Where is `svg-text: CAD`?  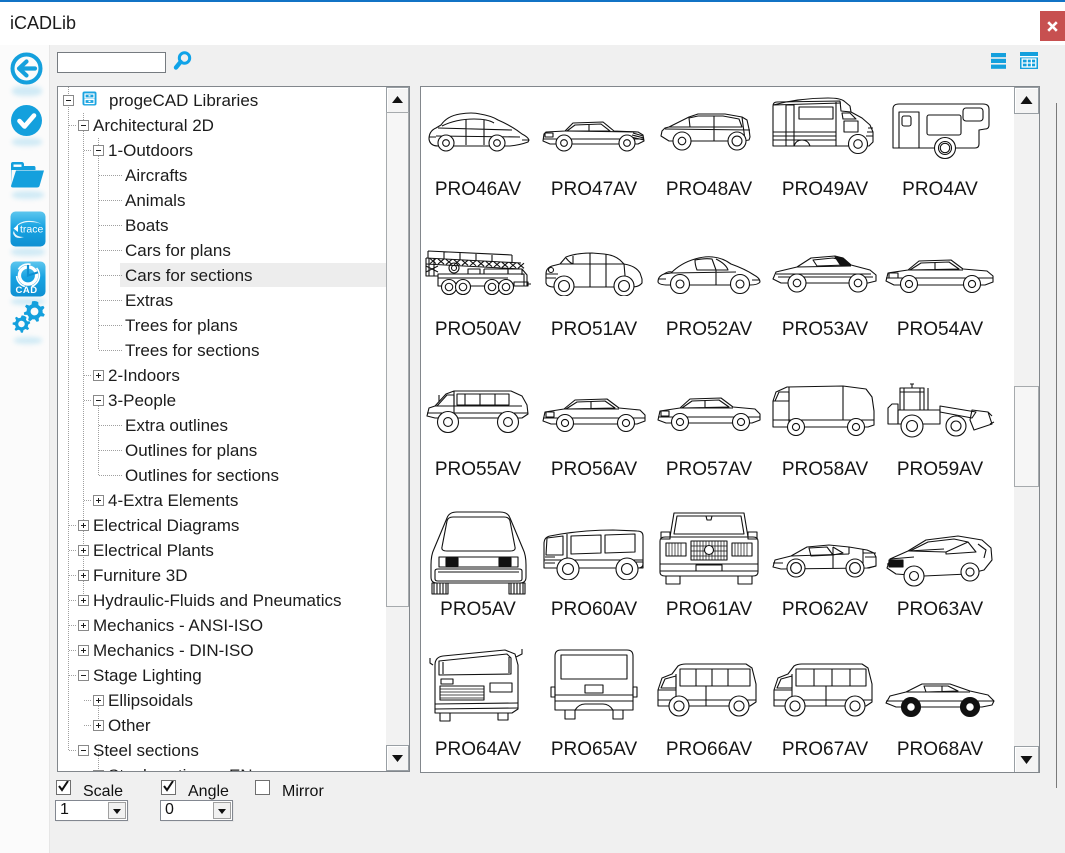
svg-text: CAD is located at coordinates (27, 290).